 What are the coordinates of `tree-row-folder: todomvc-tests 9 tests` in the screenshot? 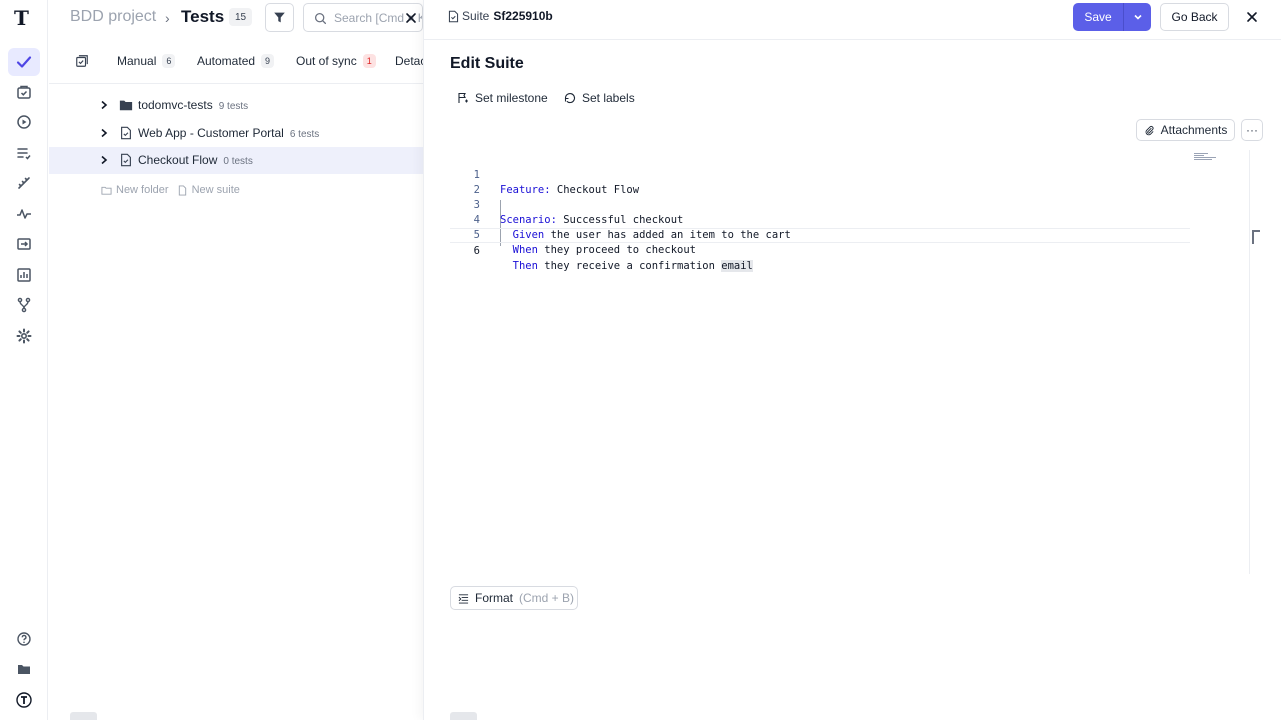 It's located at (246, 105).